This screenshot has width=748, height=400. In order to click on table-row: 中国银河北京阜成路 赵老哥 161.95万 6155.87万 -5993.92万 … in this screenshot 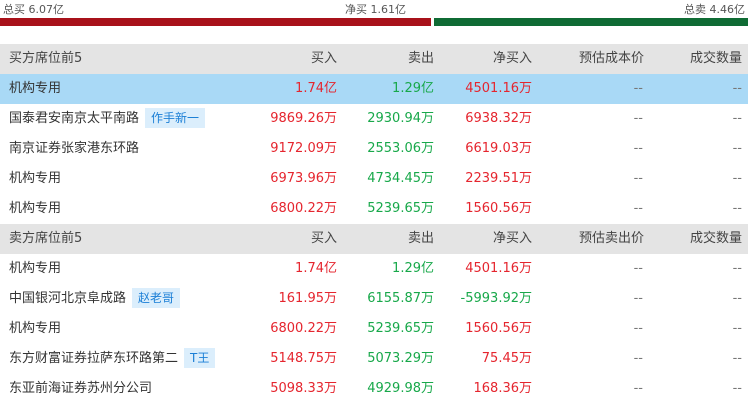, I will do `click(374, 299)`.